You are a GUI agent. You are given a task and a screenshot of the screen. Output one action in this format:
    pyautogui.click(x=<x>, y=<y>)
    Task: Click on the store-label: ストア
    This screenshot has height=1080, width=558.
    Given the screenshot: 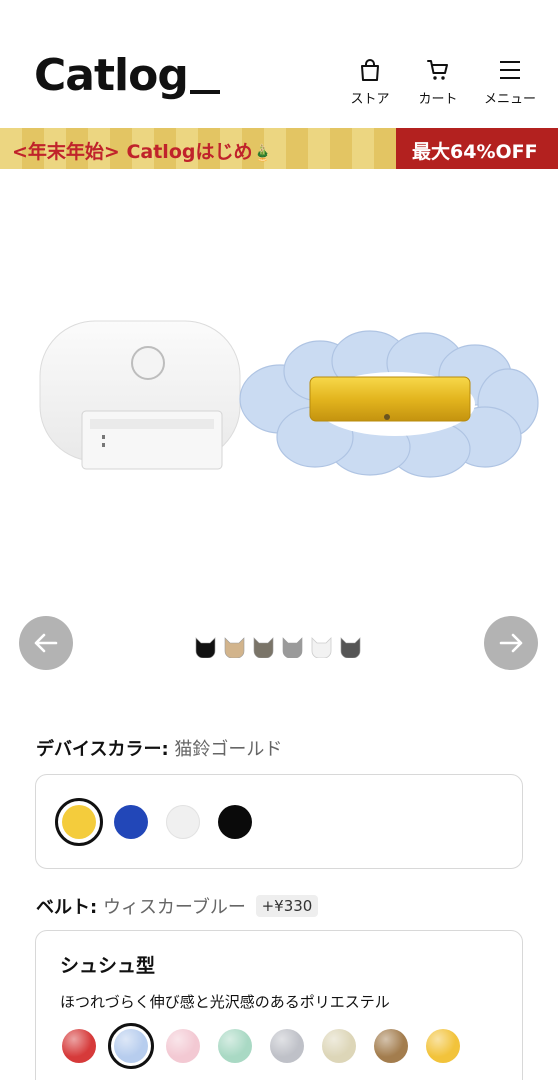 What is the action you would take?
    pyautogui.click(x=370, y=99)
    